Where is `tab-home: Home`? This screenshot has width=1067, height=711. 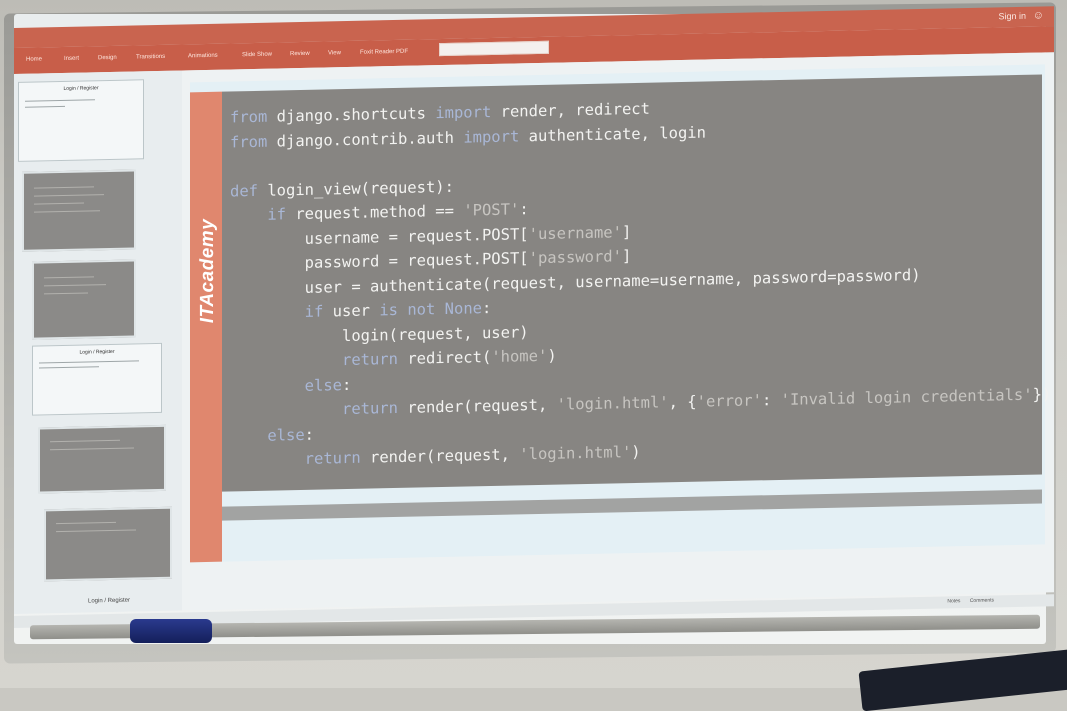
tab-home: Home is located at coordinates (34, 59).